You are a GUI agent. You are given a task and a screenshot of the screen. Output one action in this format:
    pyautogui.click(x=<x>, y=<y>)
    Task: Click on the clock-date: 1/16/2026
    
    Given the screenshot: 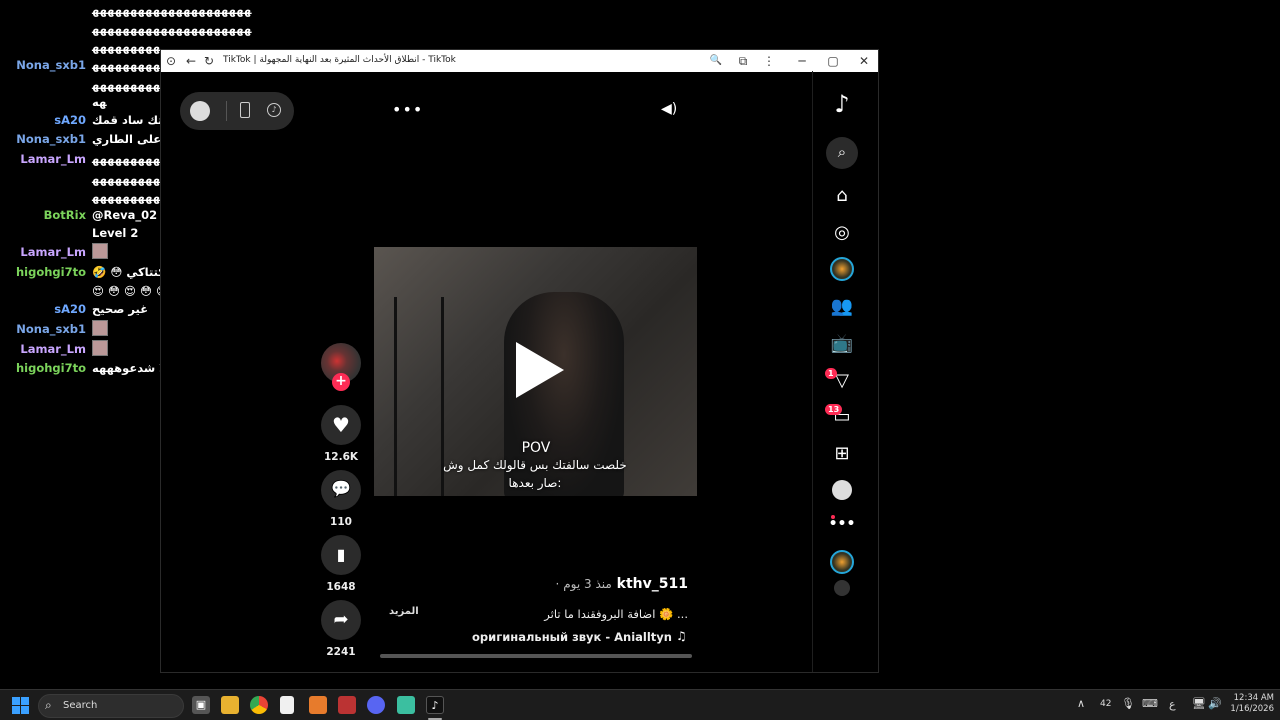 What is the action you would take?
    pyautogui.click(x=1252, y=709)
    